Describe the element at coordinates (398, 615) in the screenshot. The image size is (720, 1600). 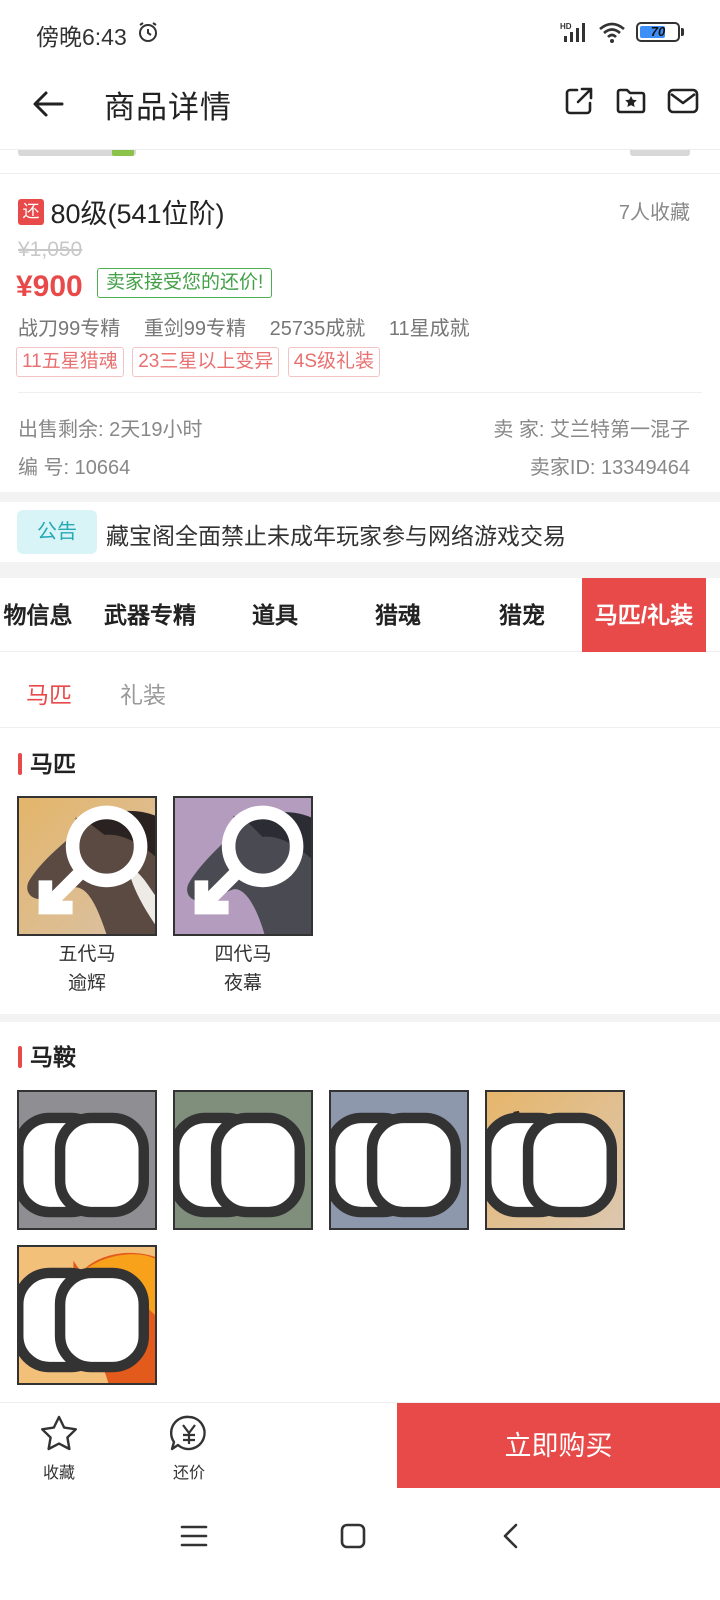
I see `tab-hunt-soul: 猎魂` at that location.